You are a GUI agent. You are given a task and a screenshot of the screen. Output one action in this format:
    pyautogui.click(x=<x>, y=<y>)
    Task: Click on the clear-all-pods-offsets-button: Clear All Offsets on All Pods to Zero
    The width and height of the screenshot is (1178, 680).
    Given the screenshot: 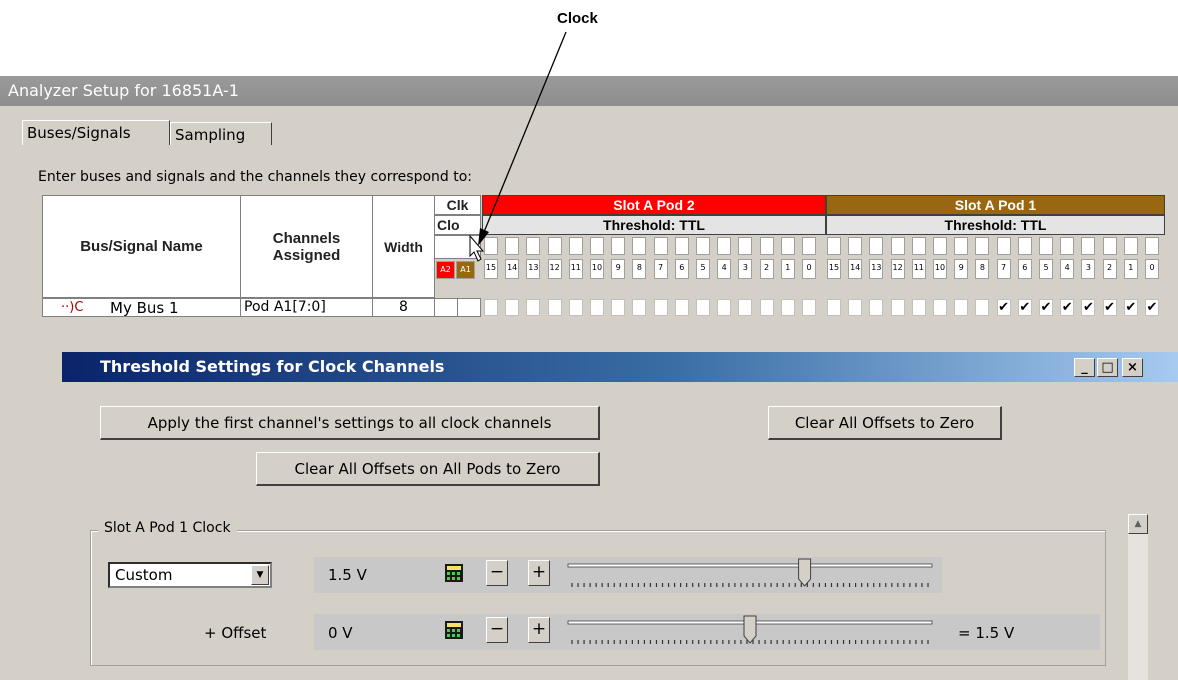 What is the action you would take?
    pyautogui.click(x=428, y=469)
    